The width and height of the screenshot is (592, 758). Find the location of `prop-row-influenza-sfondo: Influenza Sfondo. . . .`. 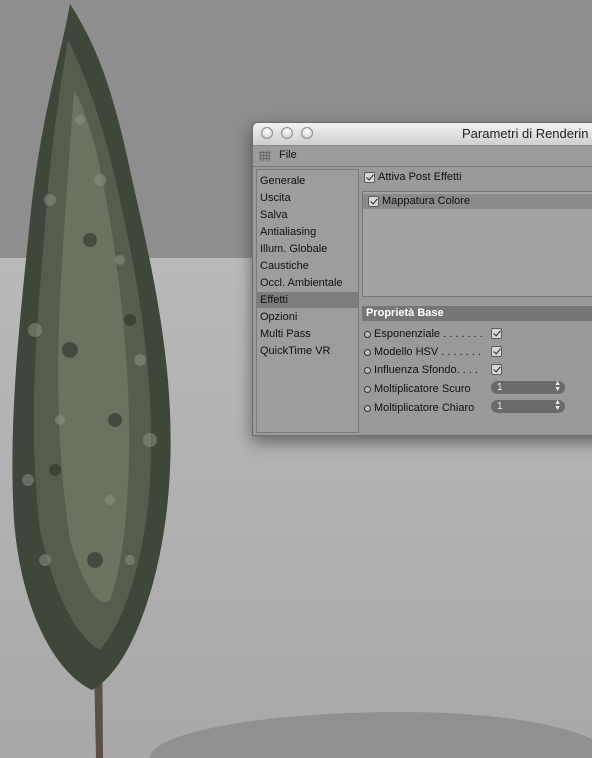

prop-row-influenza-sfondo: Influenza Sfondo. . . . is located at coordinates (421, 370).